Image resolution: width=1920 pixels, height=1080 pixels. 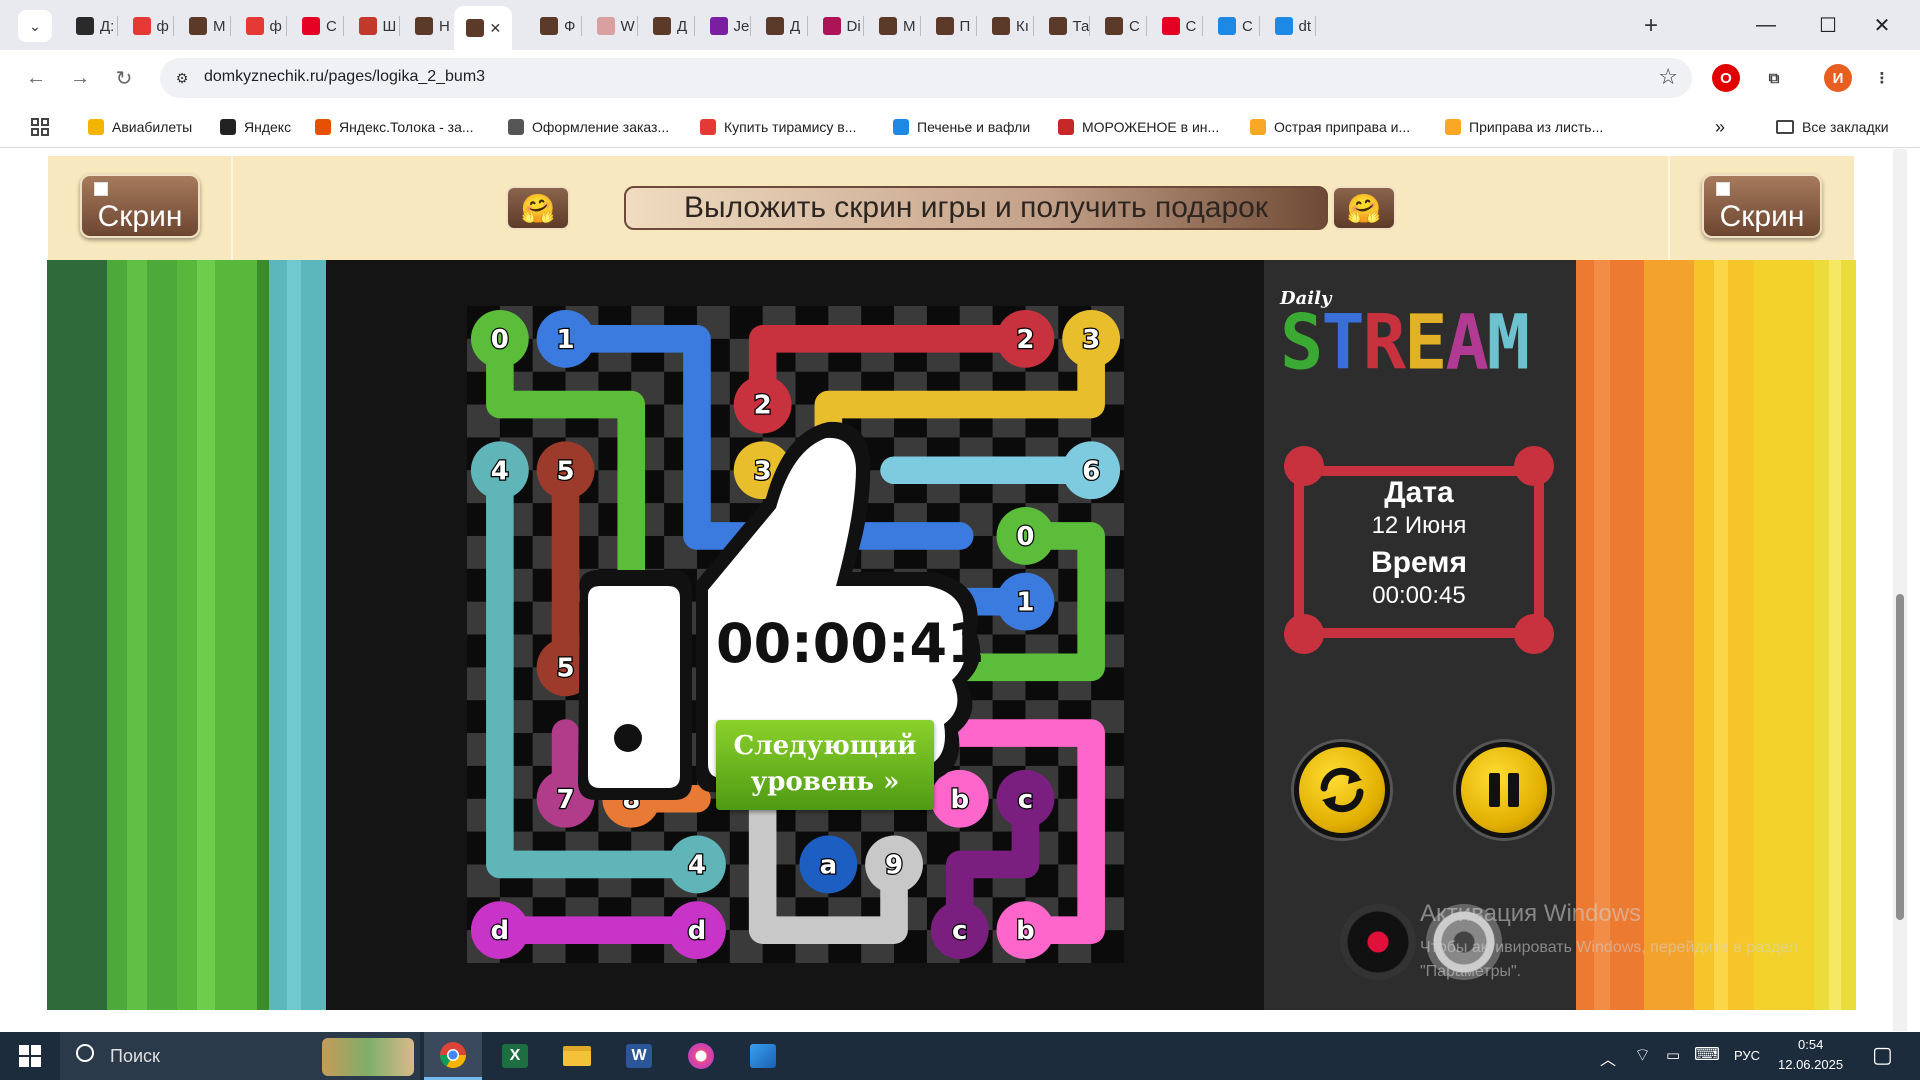 What do you see at coordinates (1091, 338) in the screenshot?
I see `flow-endpoint: 3` at bounding box center [1091, 338].